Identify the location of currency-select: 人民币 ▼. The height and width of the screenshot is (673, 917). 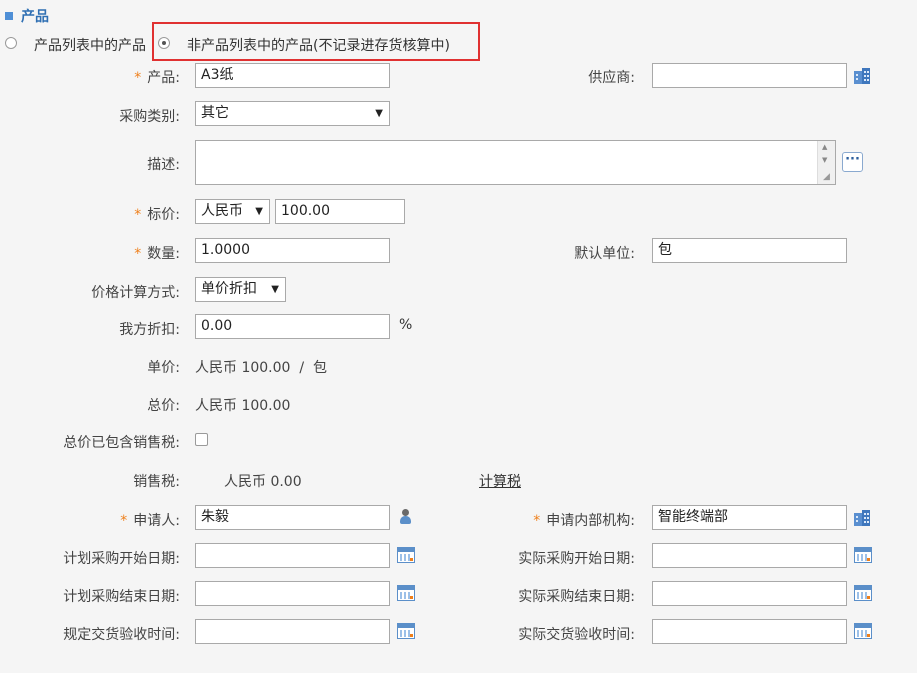
(232, 211).